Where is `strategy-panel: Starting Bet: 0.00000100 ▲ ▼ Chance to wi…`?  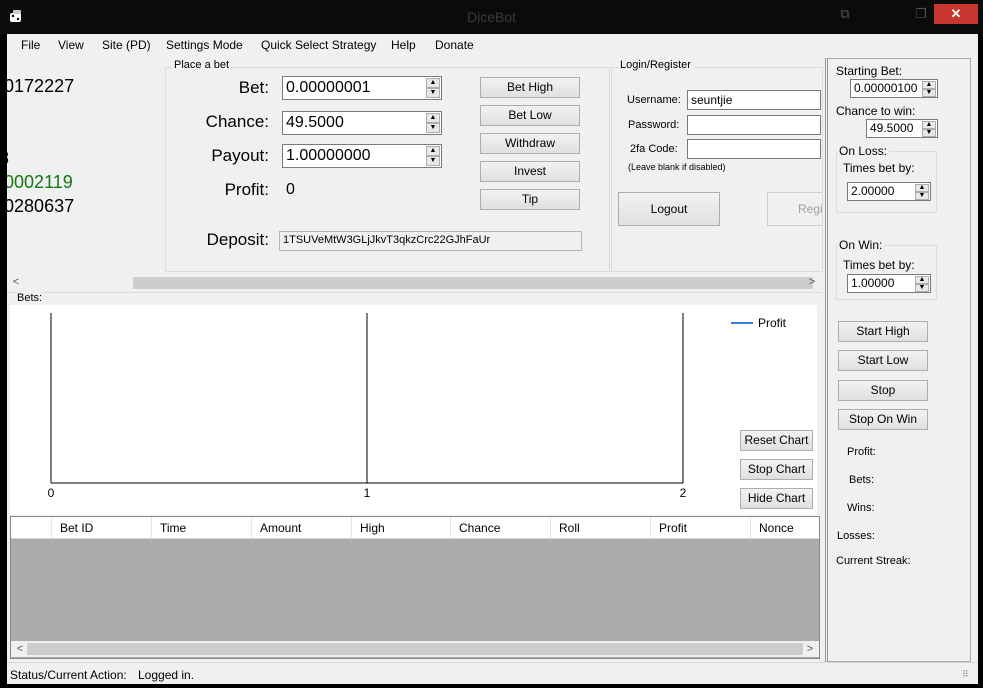 strategy-panel: Starting Bet: 0.00000100 ▲ ▼ Chance to wi… is located at coordinates (898, 360).